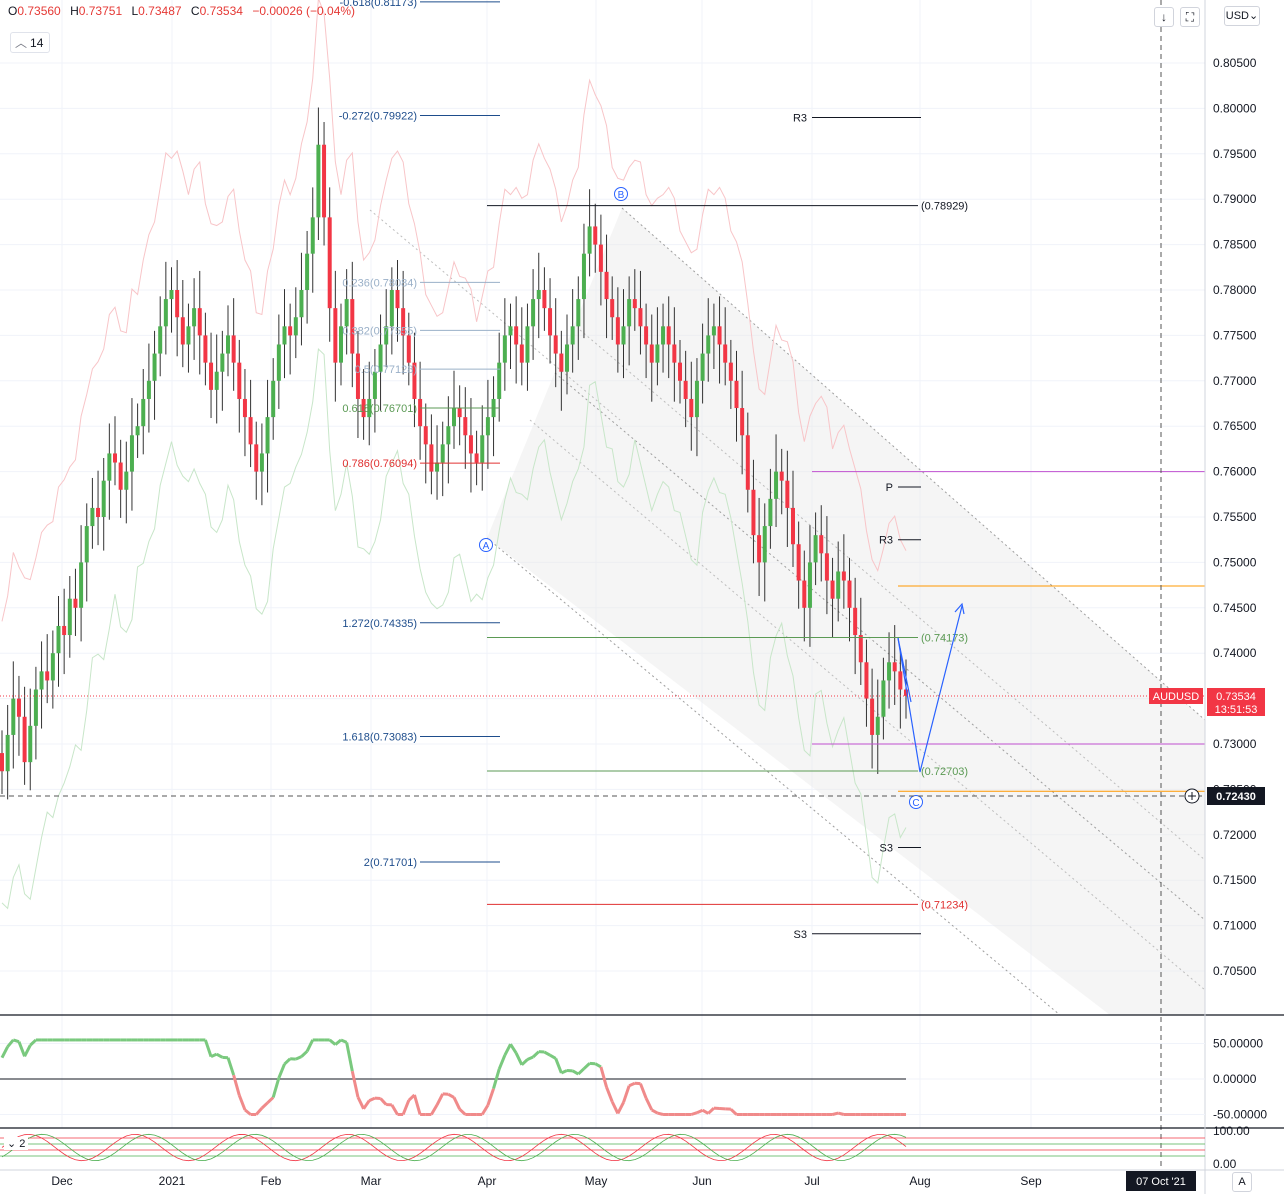 The image size is (1284, 1194). What do you see at coordinates (1235, 199) in the screenshot?
I see `price-tick-label: 0.79000` at bounding box center [1235, 199].